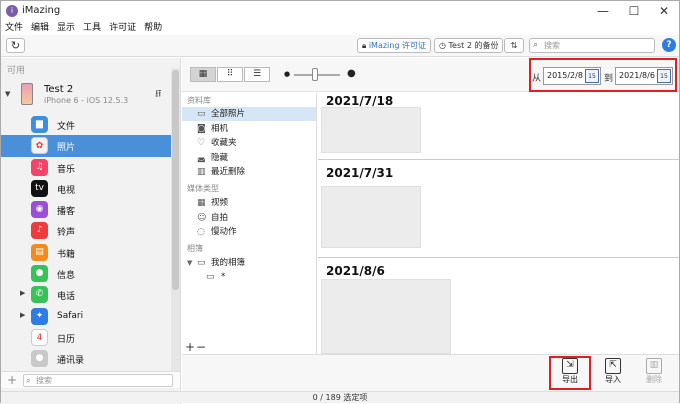  Describe the element at coordinates (39, 359) in the screenshot. I see `contacts-icon: ●` at that location.